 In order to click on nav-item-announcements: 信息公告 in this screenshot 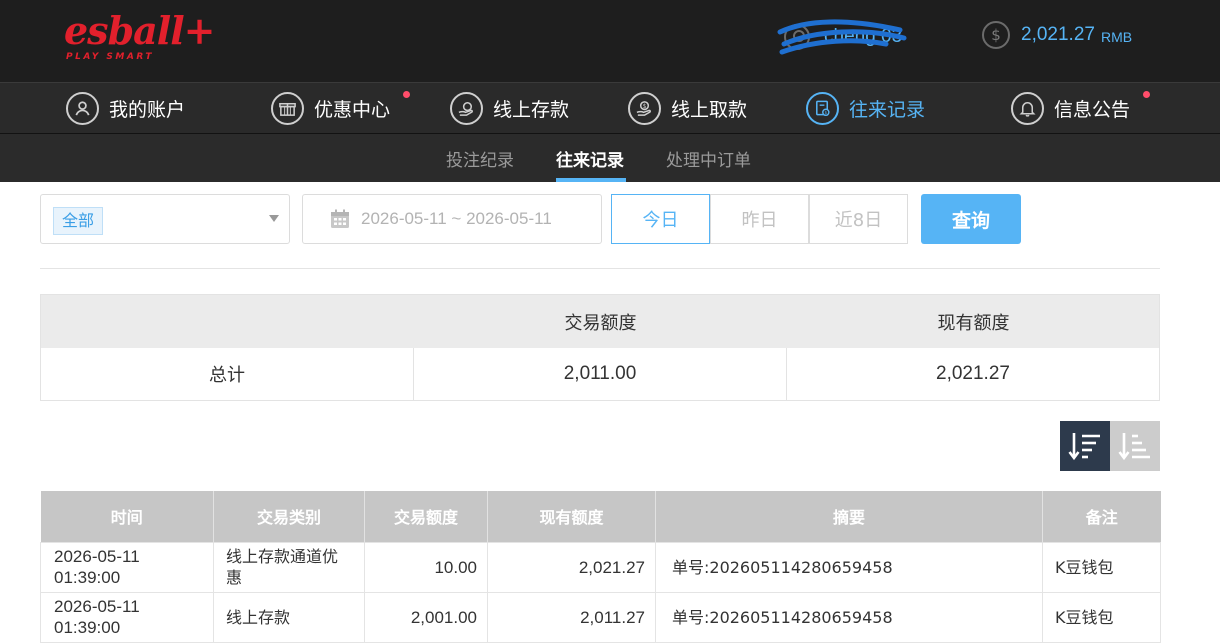, I will do `click(1080, 108)`.